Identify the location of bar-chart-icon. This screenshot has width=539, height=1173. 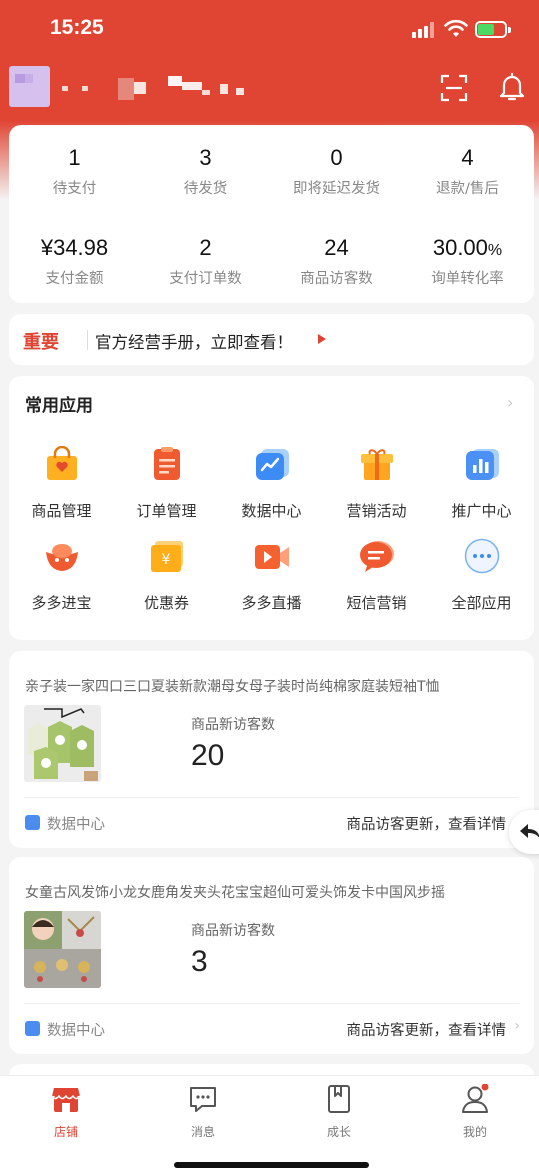
(482, 464).